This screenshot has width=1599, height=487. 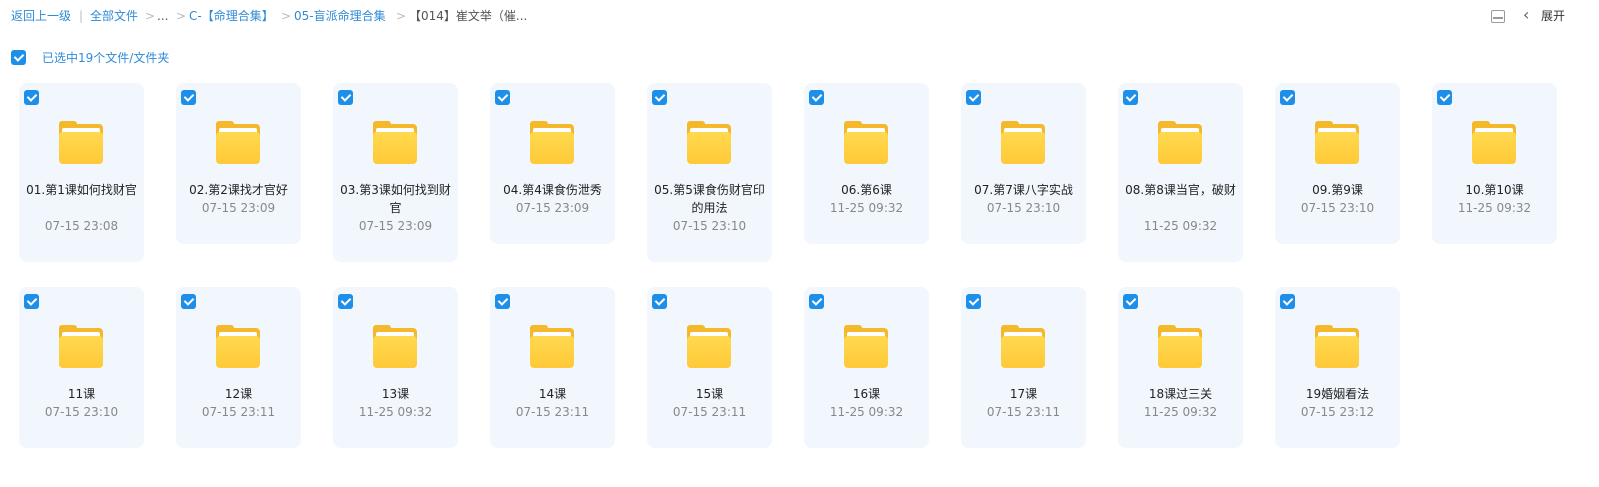 I want to click on folder-name: 14课, so click(x=552, y=394).